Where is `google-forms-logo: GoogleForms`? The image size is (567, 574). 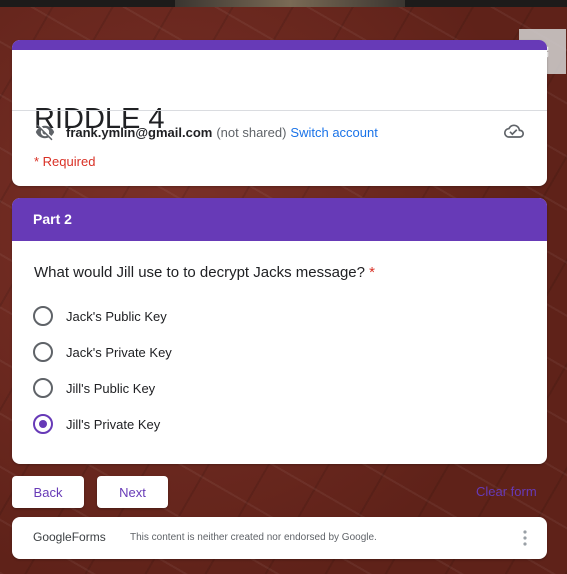
google-forms-logo: GoogleForms is located at coordinates (69, 537).